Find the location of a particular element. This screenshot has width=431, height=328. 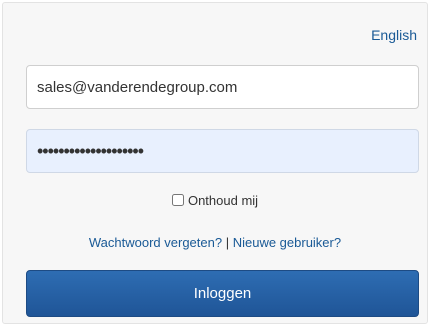

remember-me-checkbox is located at coordinates (177, 200).